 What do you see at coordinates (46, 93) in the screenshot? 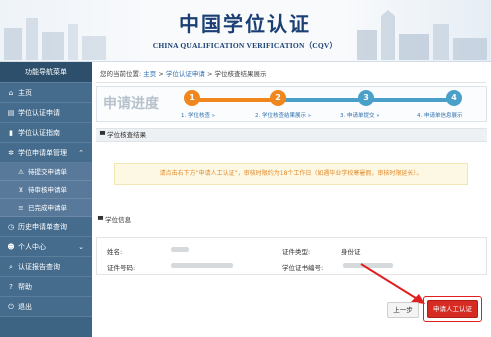
I see `sidebar-item-home: ⌂ 主页` at bounding box center [46, 93].